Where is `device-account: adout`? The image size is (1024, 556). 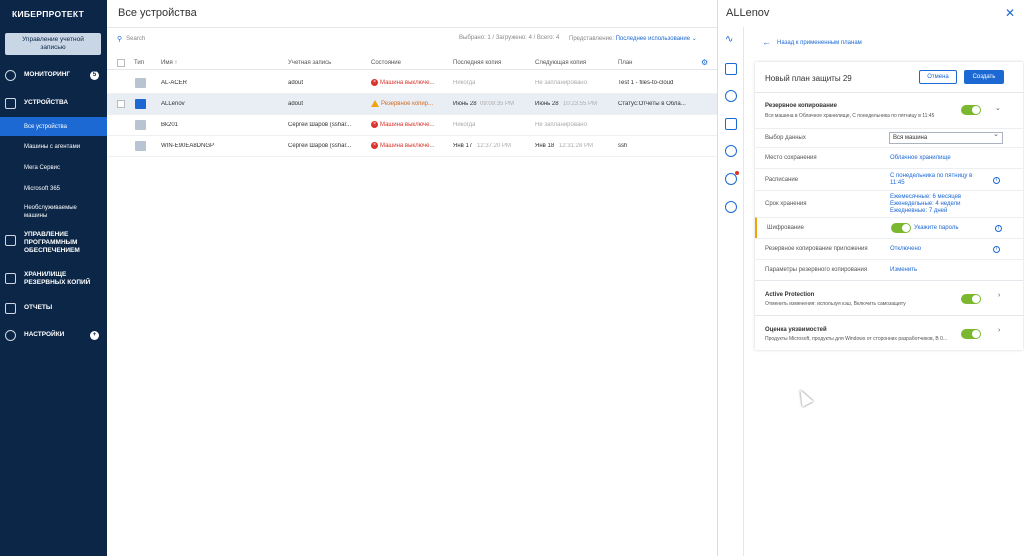
device-account: adout is located at coordinates (296, 83).